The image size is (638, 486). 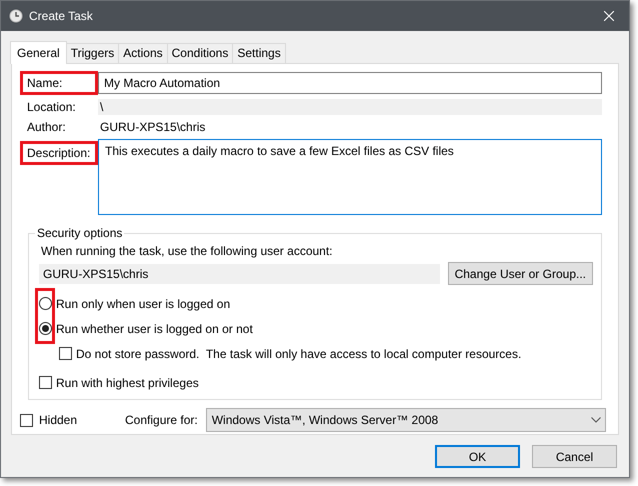 I want to click on radio-label: Run whether user is logged on or not, so click(x=154, y=329).